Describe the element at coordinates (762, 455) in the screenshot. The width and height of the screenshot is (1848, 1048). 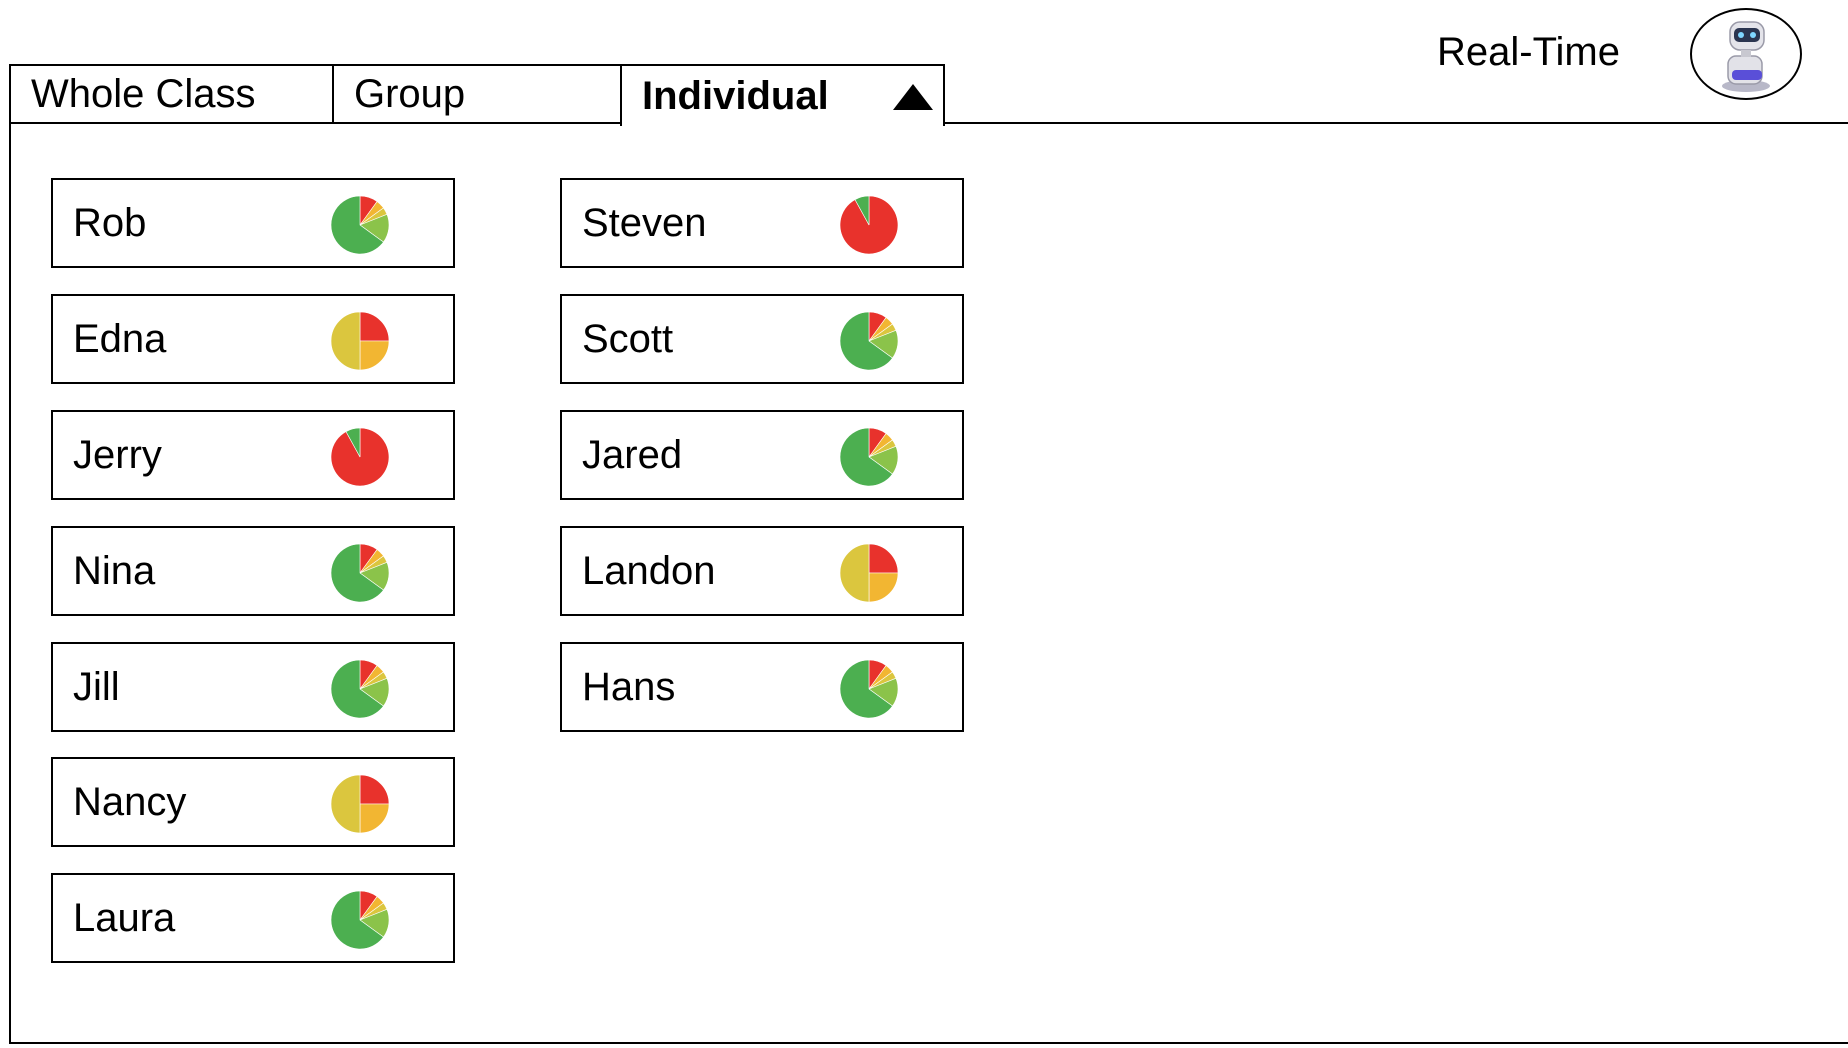
I see `student-card: Jared` at that location.